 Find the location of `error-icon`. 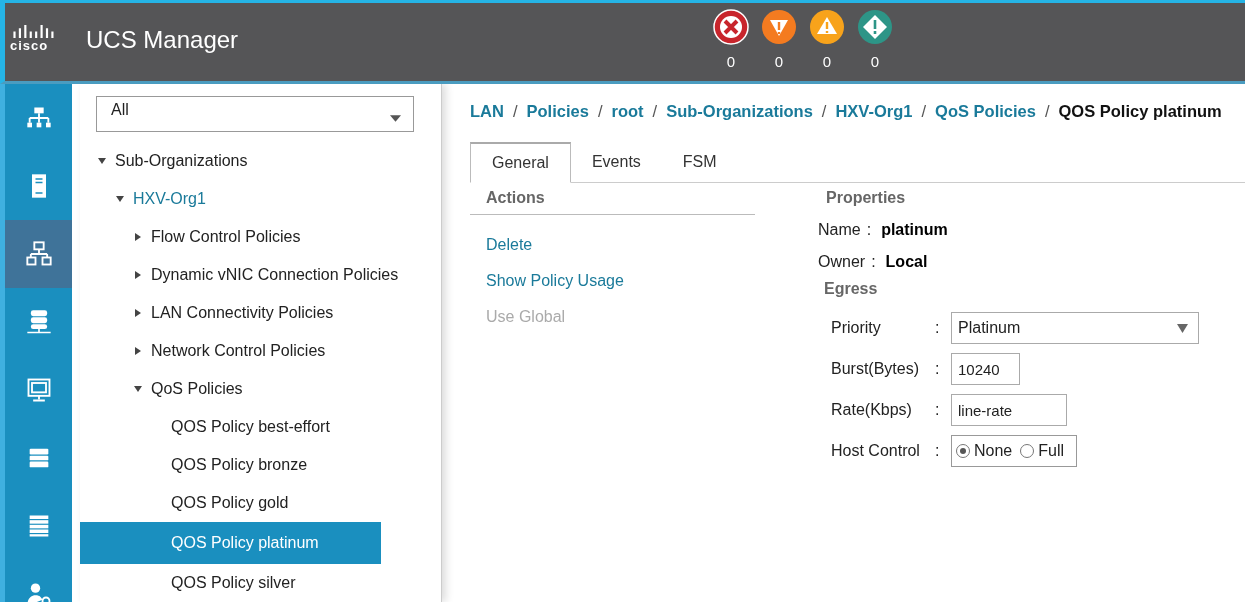

error-icon is located at coordinates (731, 27).